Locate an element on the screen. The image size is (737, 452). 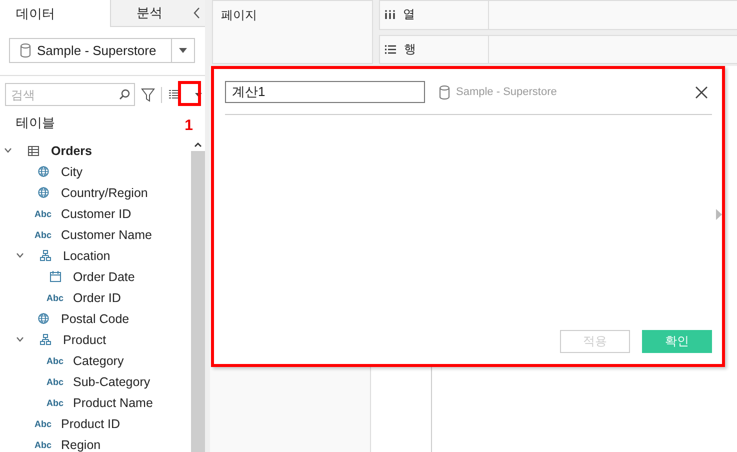
columns-icon is located at coordinates (390, 15).